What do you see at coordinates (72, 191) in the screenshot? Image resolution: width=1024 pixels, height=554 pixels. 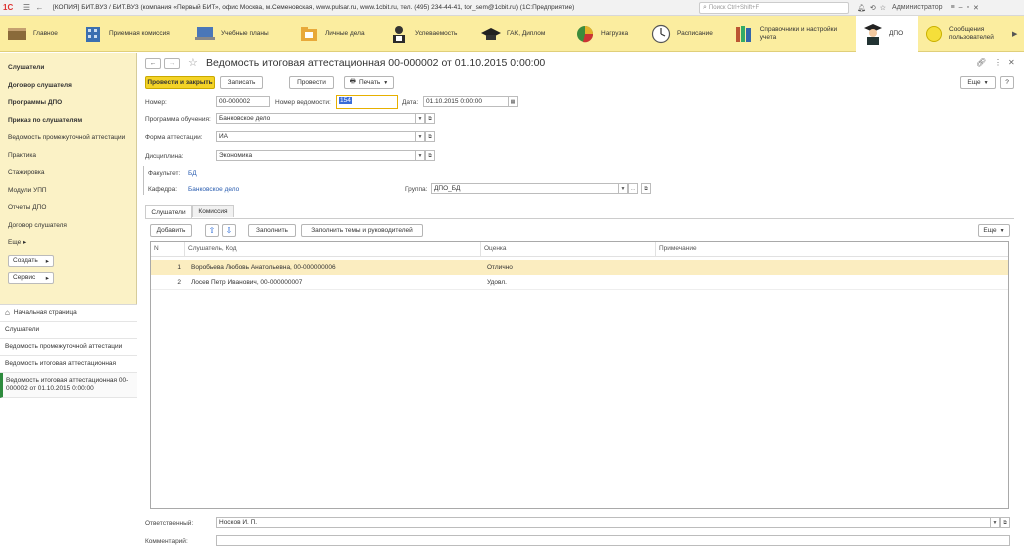 I see `nav-item-upp-modules: Модули УПП` at bounding box center [72, 191].